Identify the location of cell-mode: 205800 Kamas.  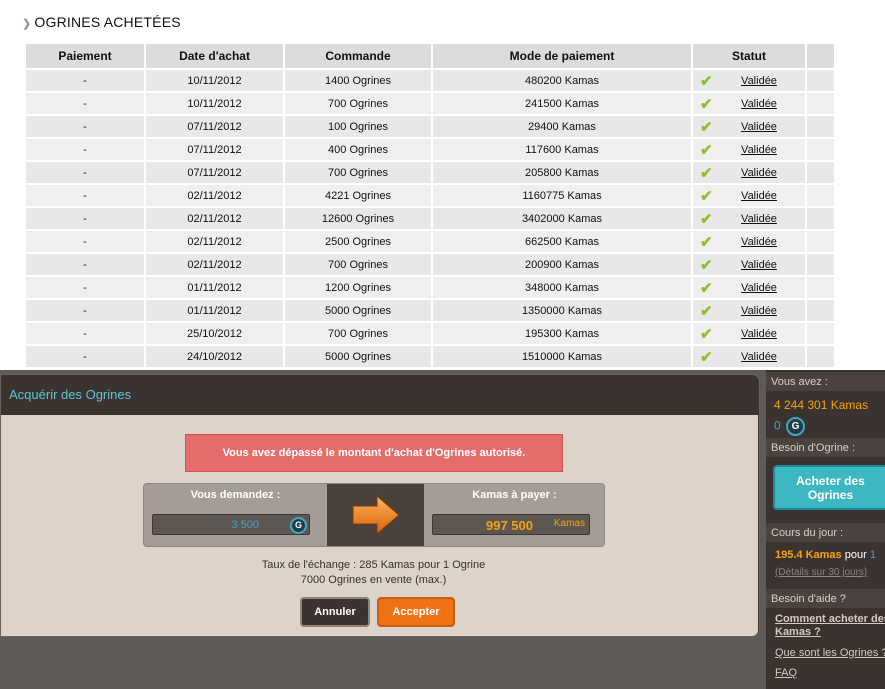
(562, 172).